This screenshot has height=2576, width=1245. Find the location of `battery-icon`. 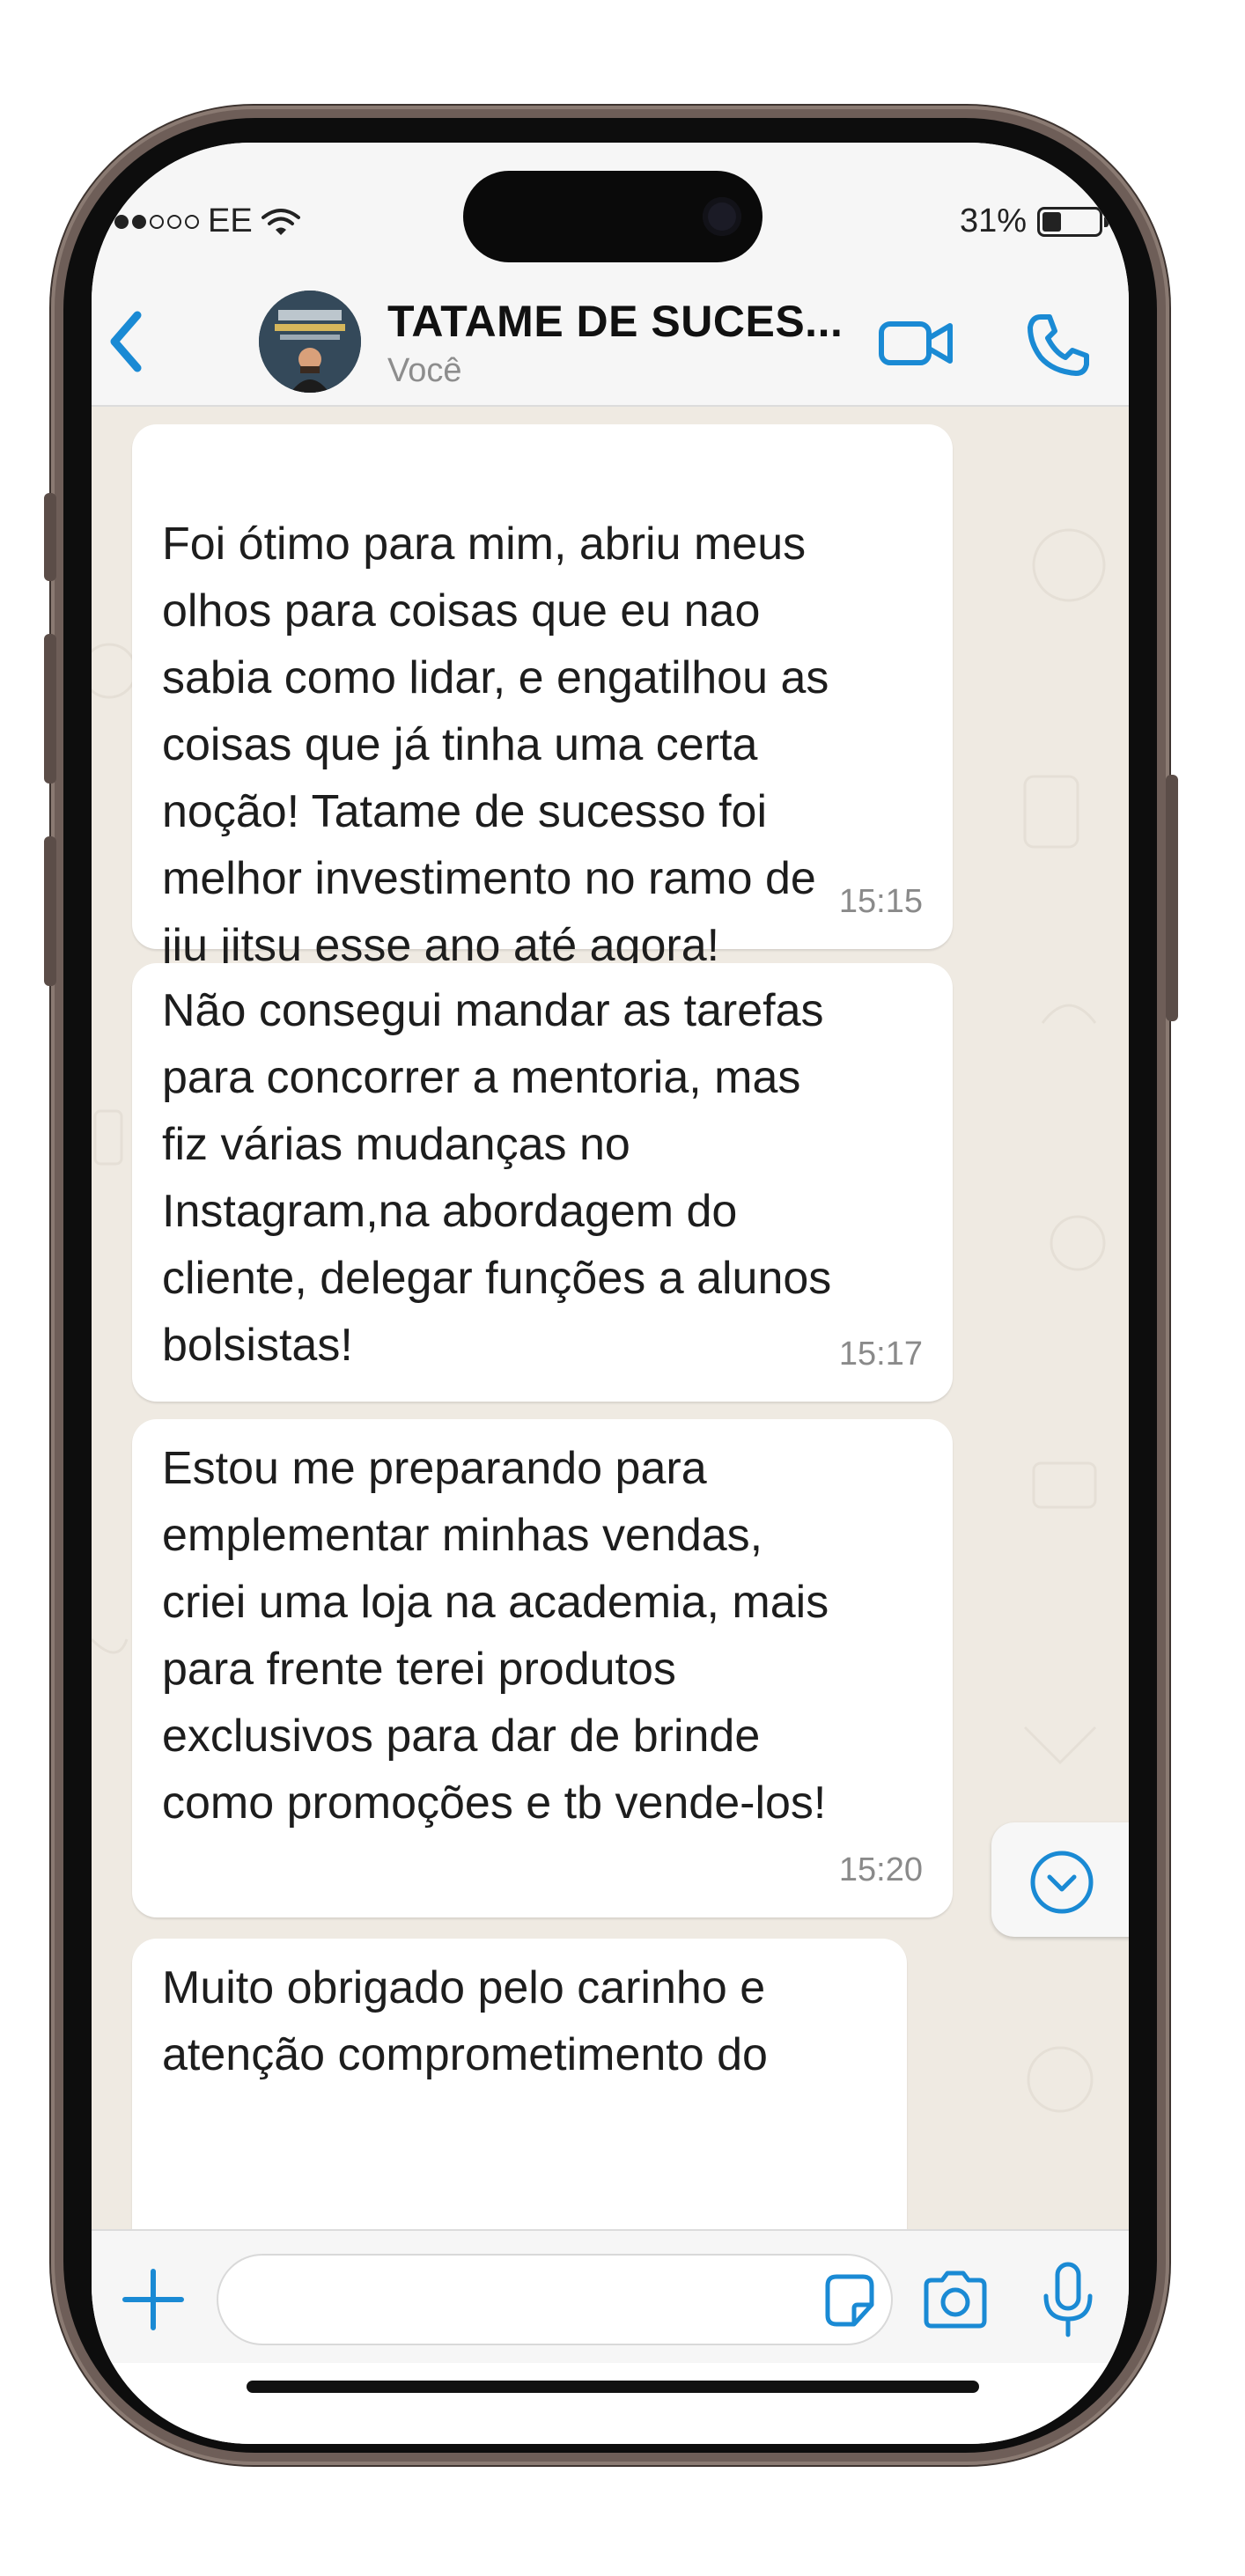

battery-icon is located at coordinates (1073, 222).